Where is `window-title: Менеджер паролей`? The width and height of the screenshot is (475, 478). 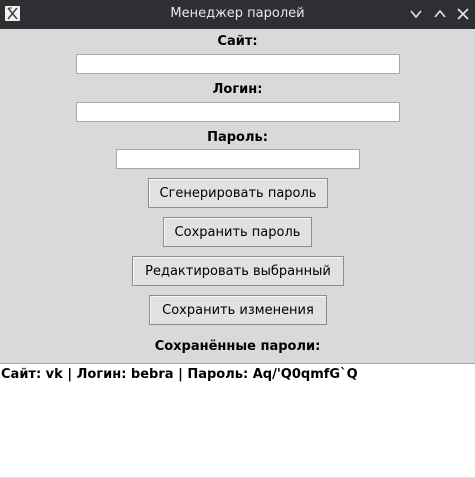 window-title: Менеджер паролей is located at coordinates (237, 13).